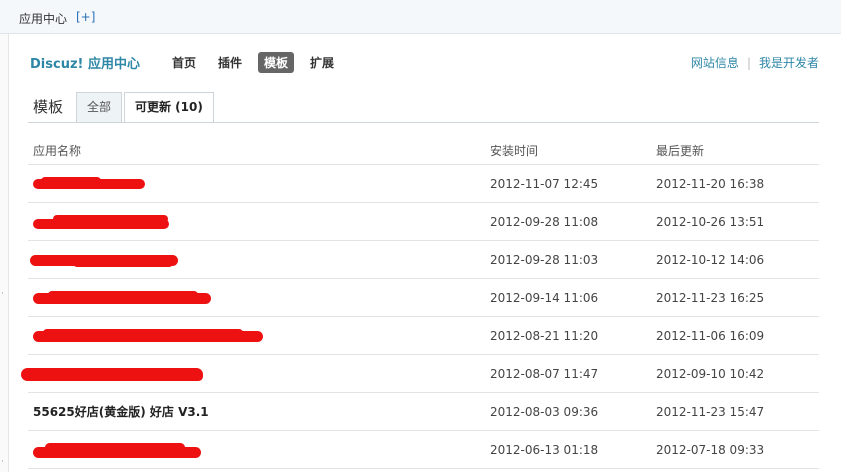 This screenshot has height=472, width=841. I want to click on section-title: 模板, so click(48, 107).